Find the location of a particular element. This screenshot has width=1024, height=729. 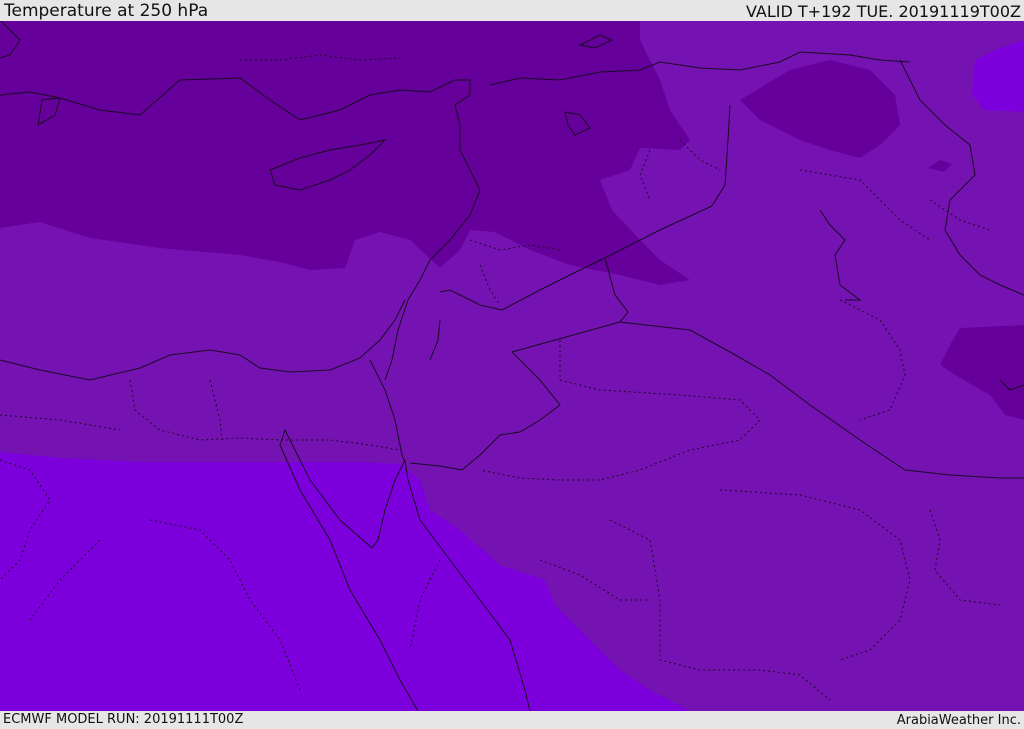

model-run-label: ECMWF MODEL RUN: 20191111T00Z is located at coordinates (123, 719).